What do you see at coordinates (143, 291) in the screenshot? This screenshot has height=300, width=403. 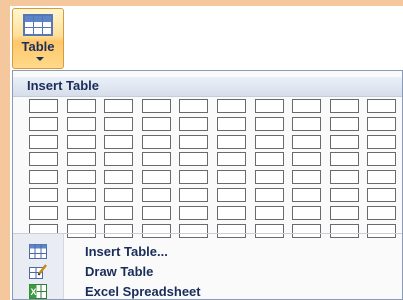 I see `excel-spreadsheet-label: Excel Spreadsheet` at bounding box center [143, 291].